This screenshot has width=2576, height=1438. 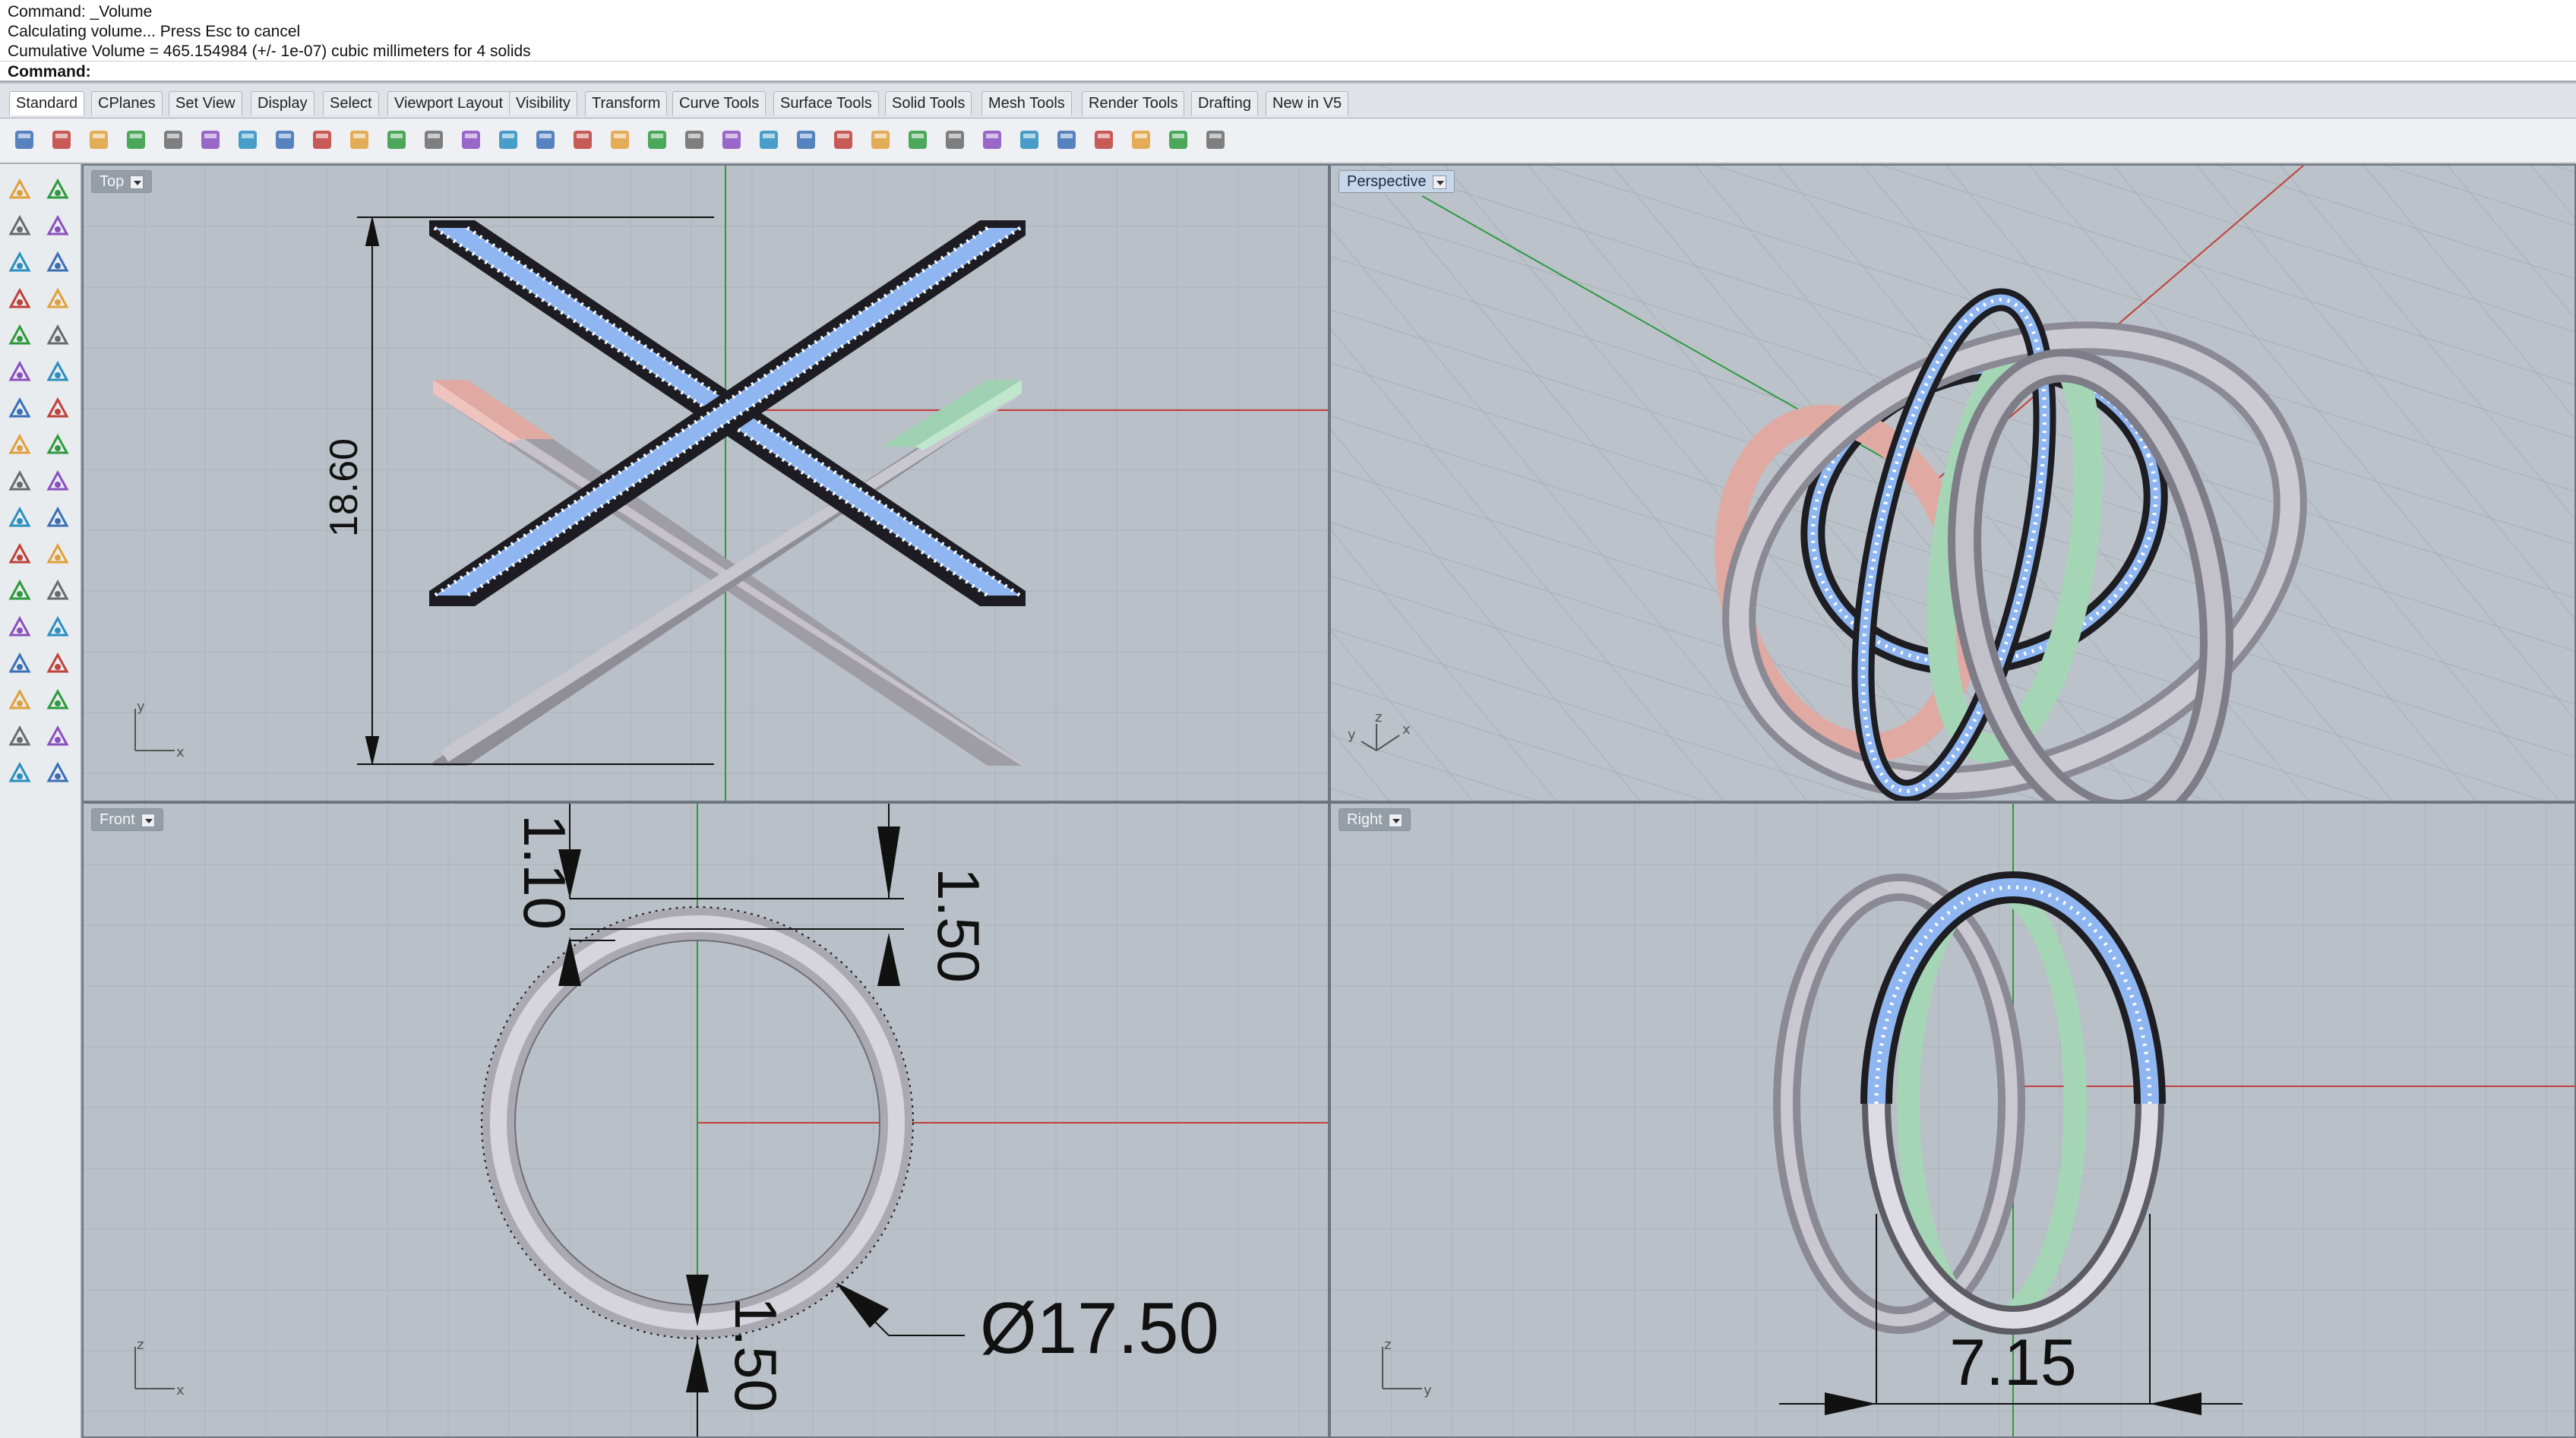 I want to click on zoom-icon, so click(x=434, y=140).